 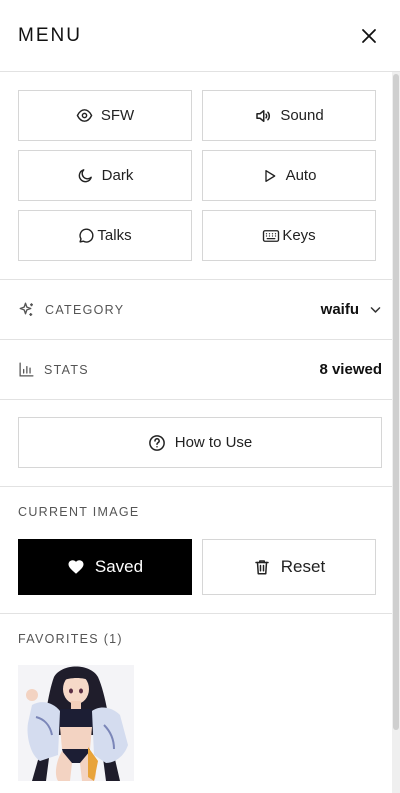 What do you see at coordinates (86, 235) in the screenshot?
I see `chat-bubble-icon` at bounding box center [86, 235].